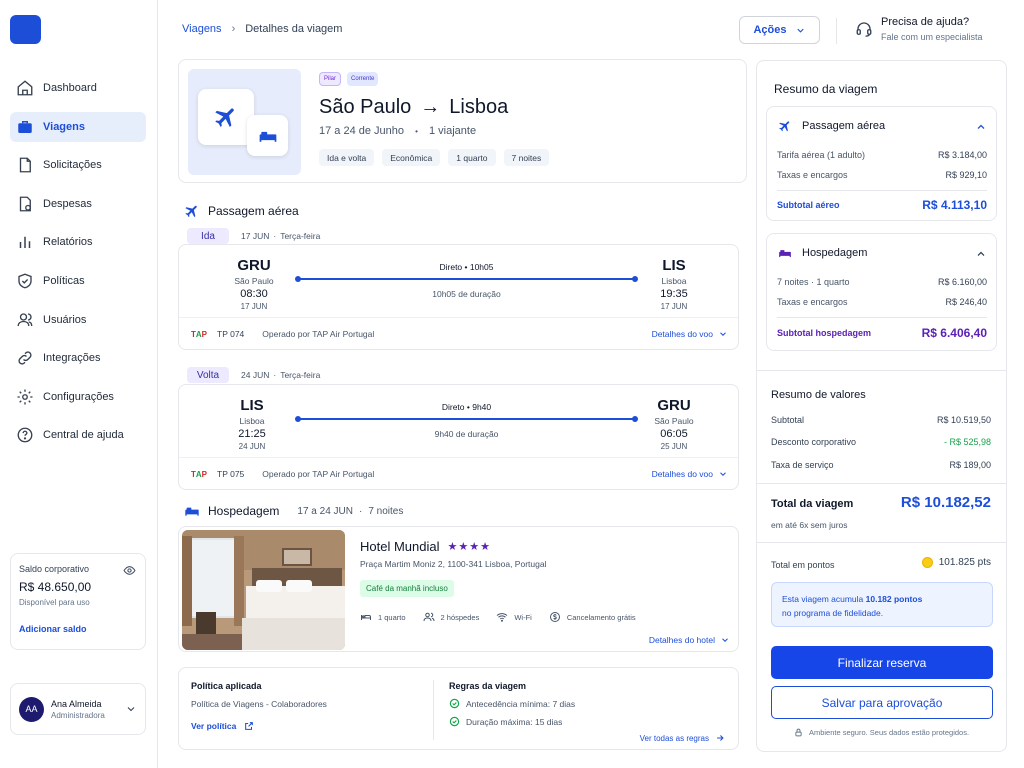 This screenshot has height=768, width=1024. Describe the element at coordinates (25, 29) in the screenshot. I see `app-logo` at that location.